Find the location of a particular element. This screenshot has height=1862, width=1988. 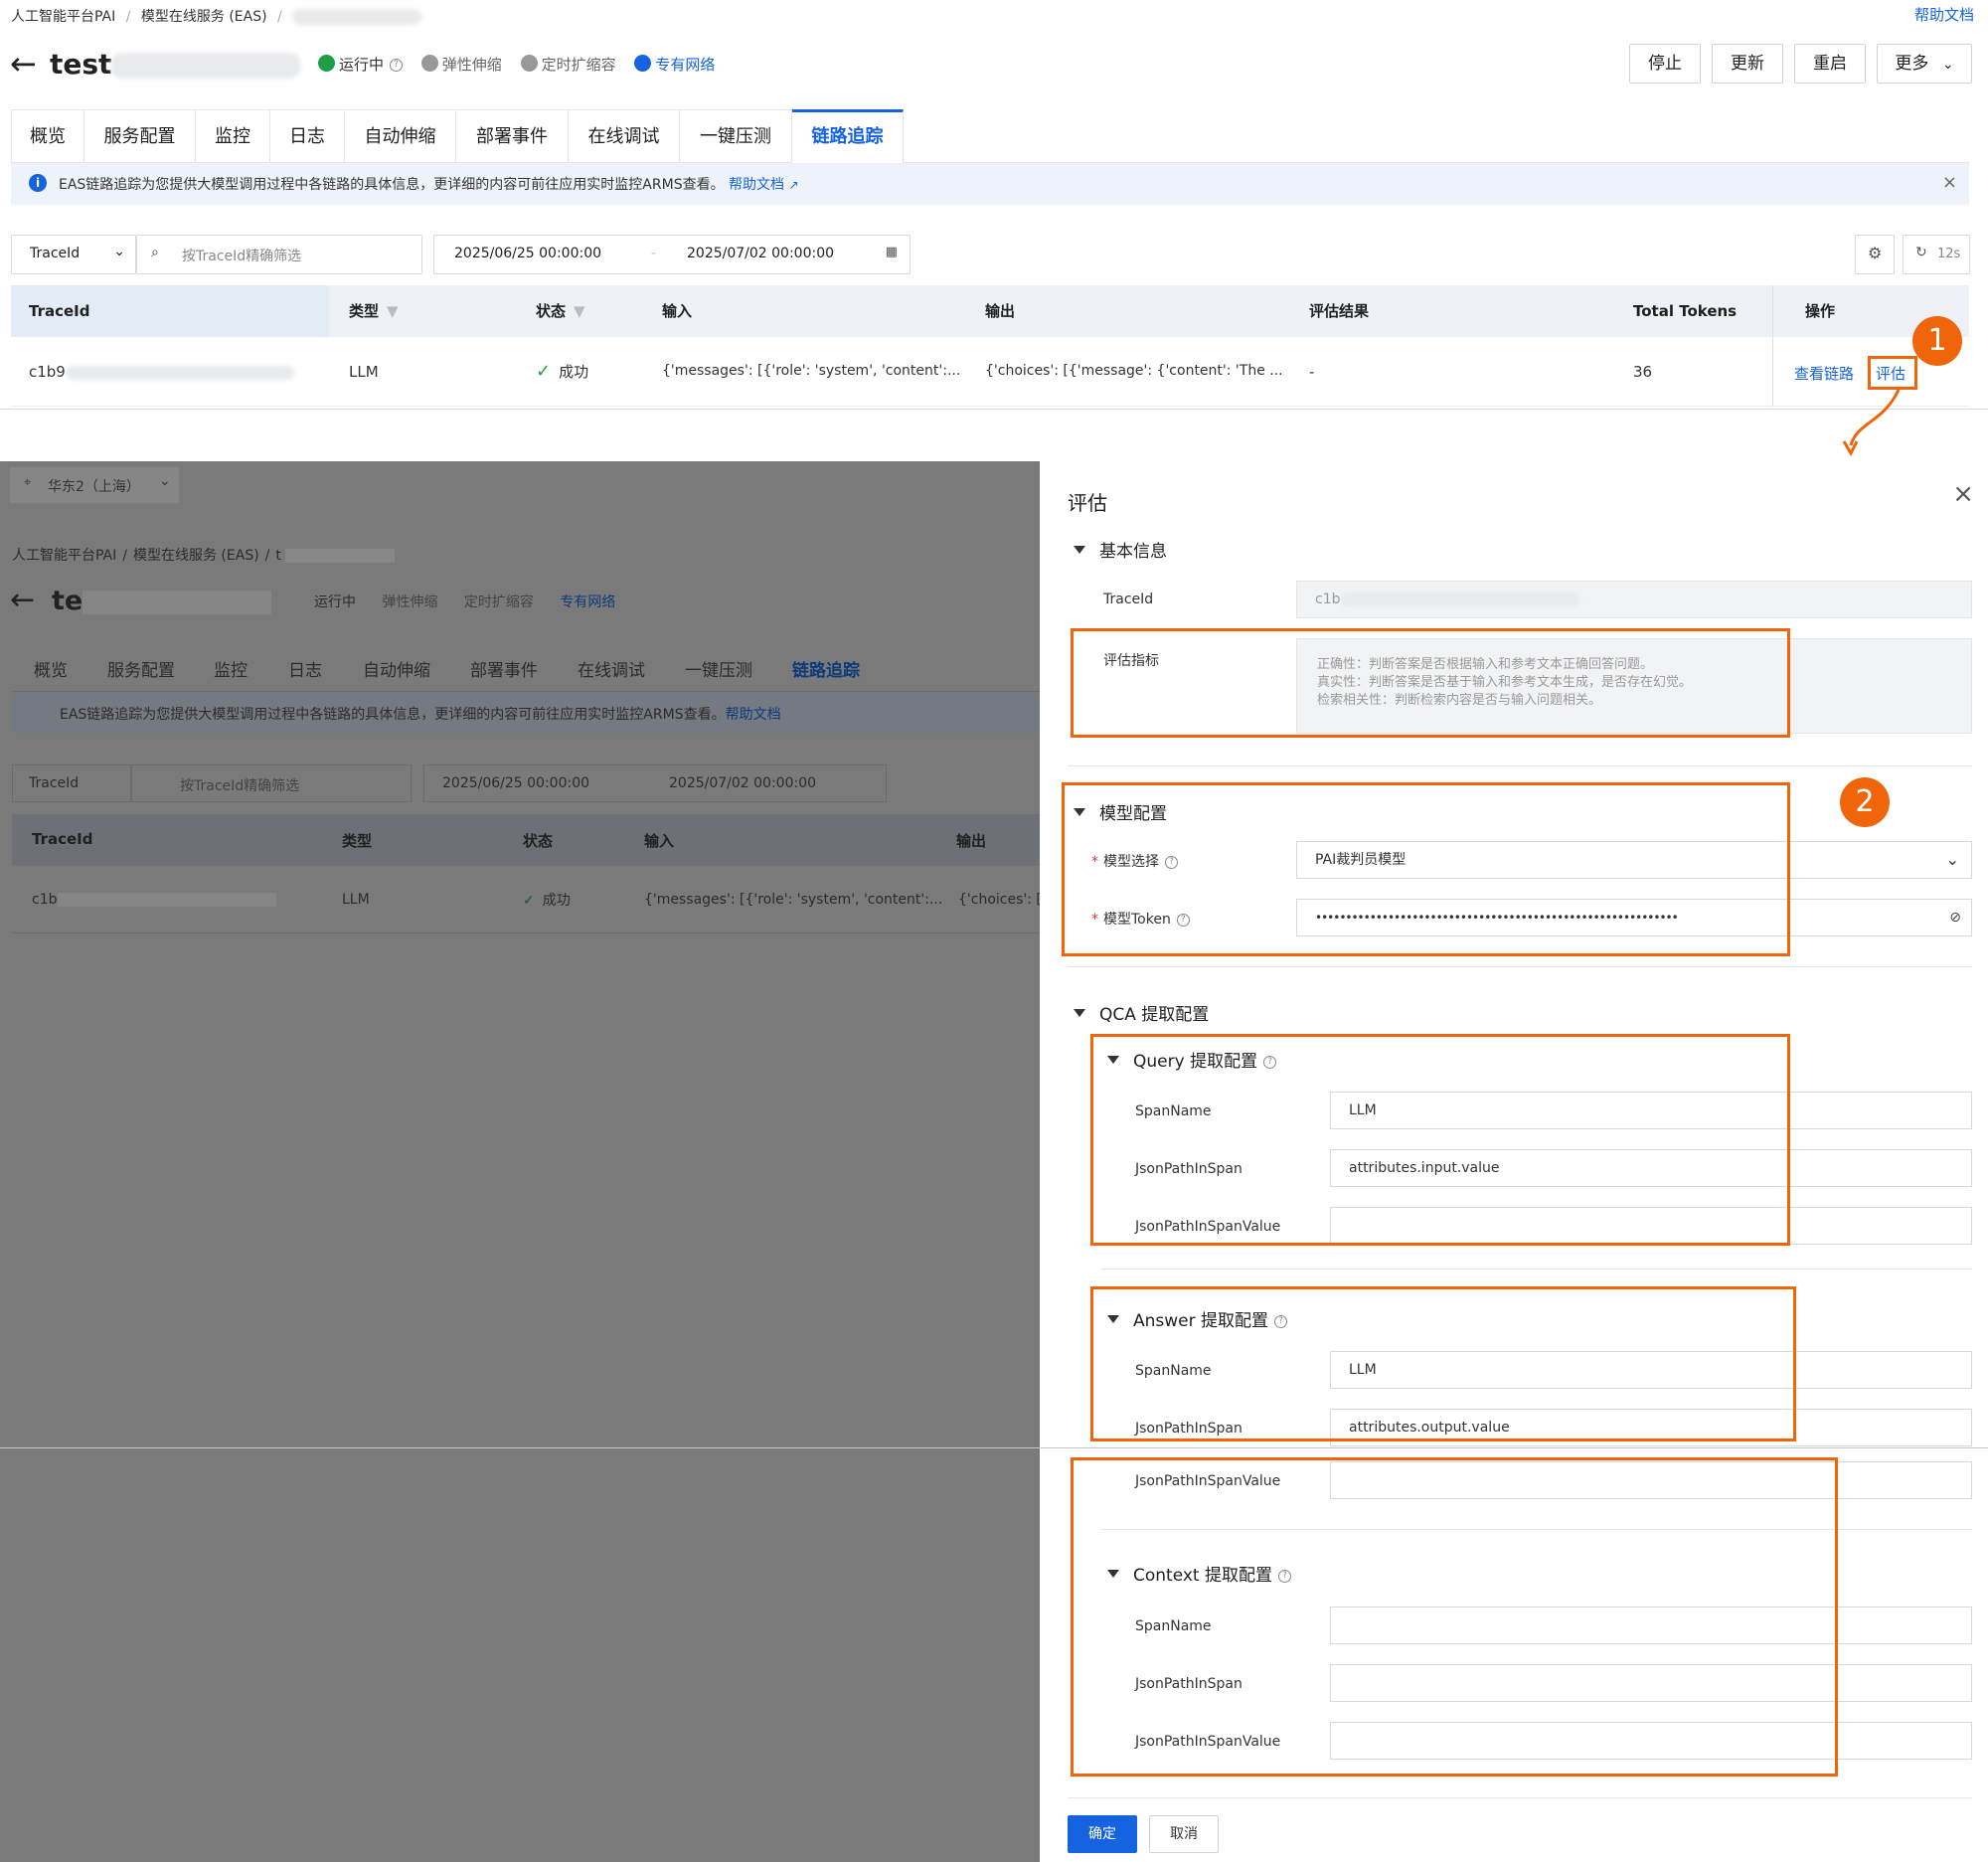

highlight-answer-config is located at coordinates (1443, 1363).